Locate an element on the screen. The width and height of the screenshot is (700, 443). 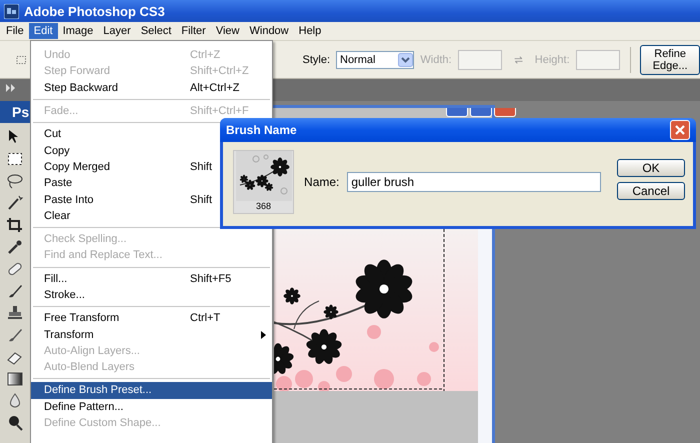
shortcut-label: Ctrl+Z is located at coordinates (205, 55).